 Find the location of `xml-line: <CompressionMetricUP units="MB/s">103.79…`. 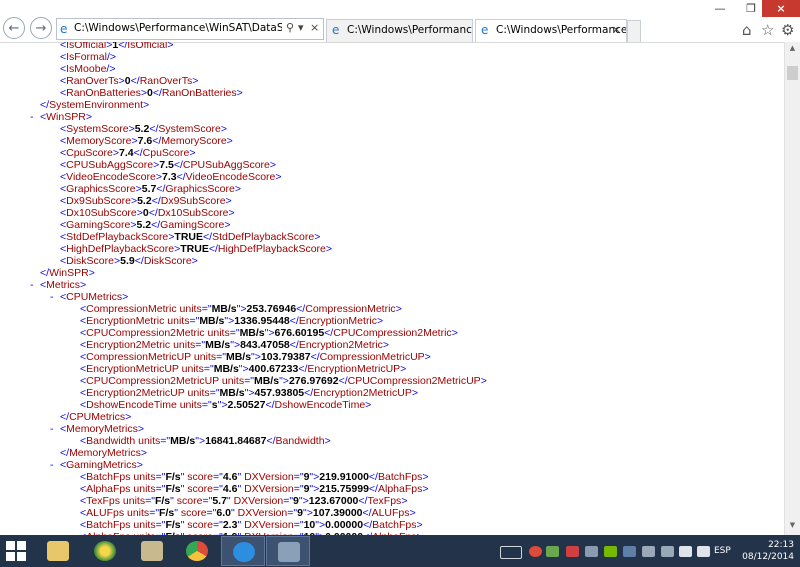

xml-line: <CompressionMetricUP units="MB/s">103.79… is located at coordinates (255, 357).